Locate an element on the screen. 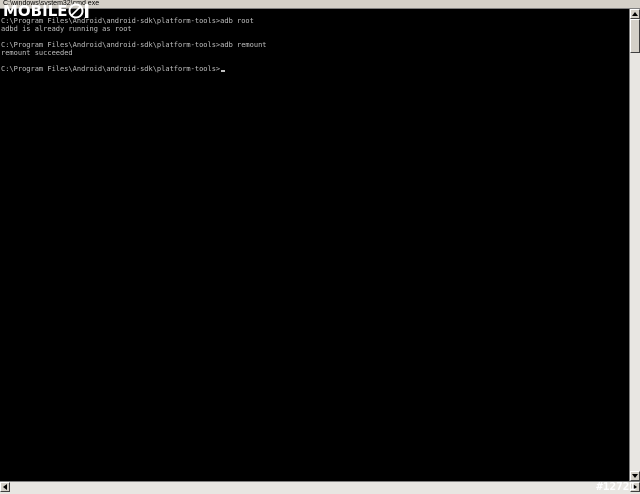  scroll-up-button is located at coordinates (635, 14).